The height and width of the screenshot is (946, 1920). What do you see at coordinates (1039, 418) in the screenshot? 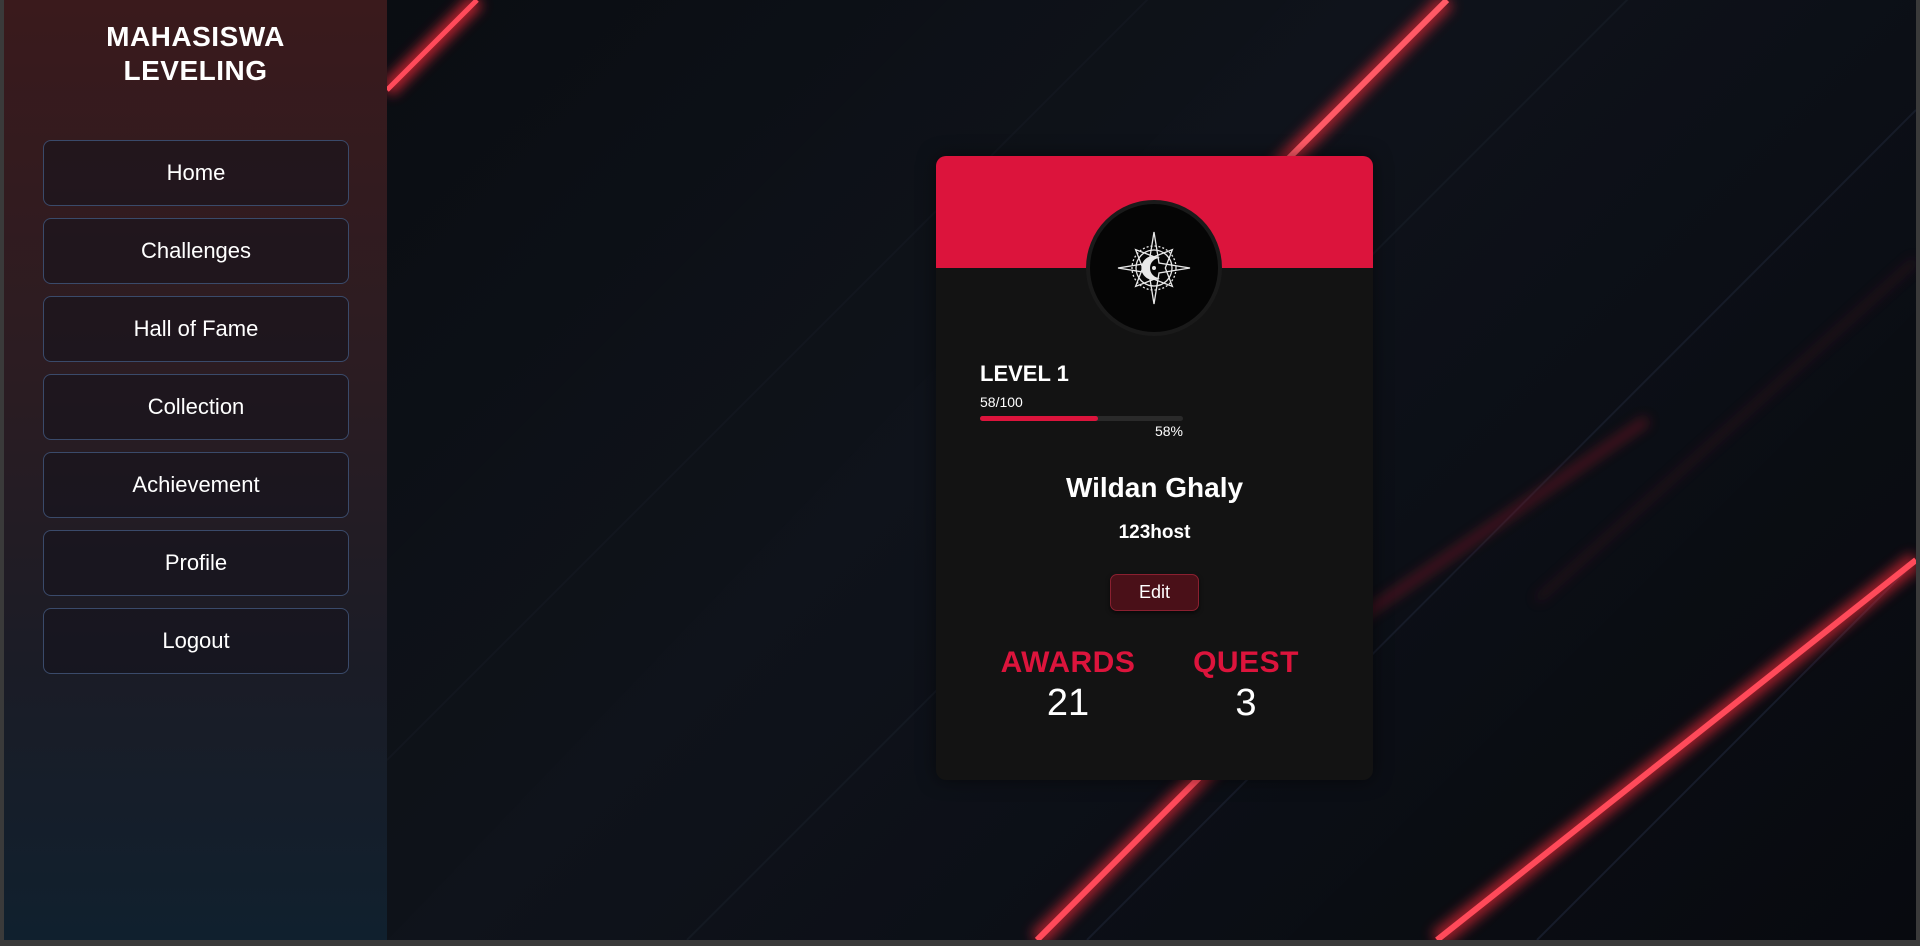
I see `xp-progress-fill` at bounding box center [1039, 418].